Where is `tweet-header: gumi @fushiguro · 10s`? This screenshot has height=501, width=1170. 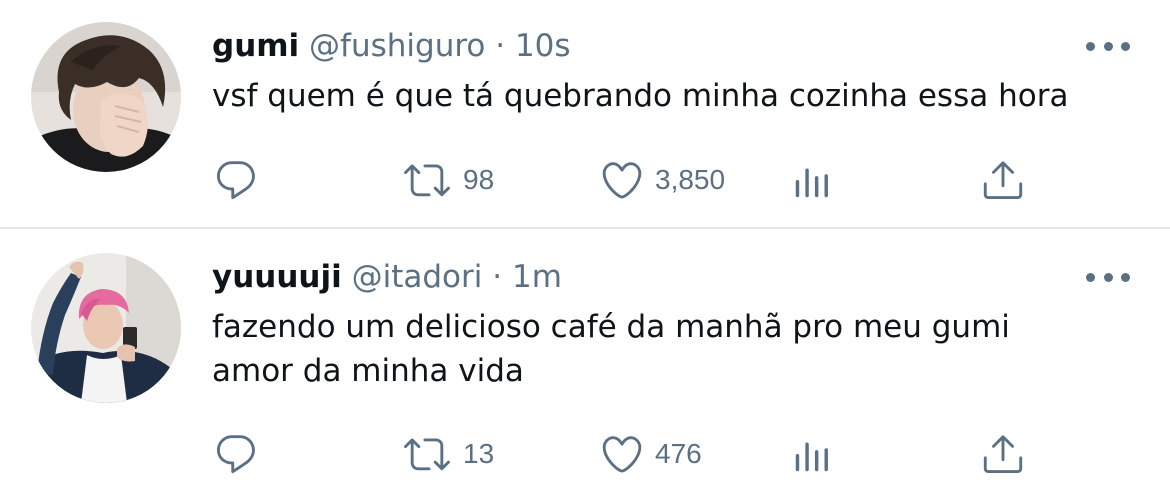 tweet-header: gumi @fushiguro · 10s is located at coordinates (391, 46).